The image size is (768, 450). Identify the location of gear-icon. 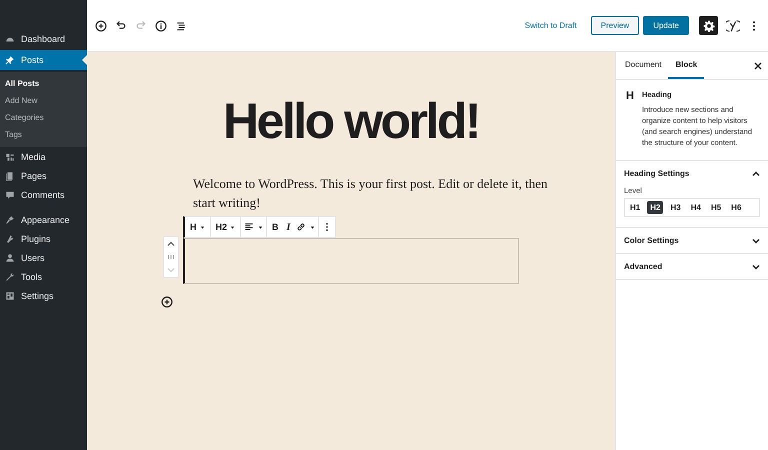
(708, 26).